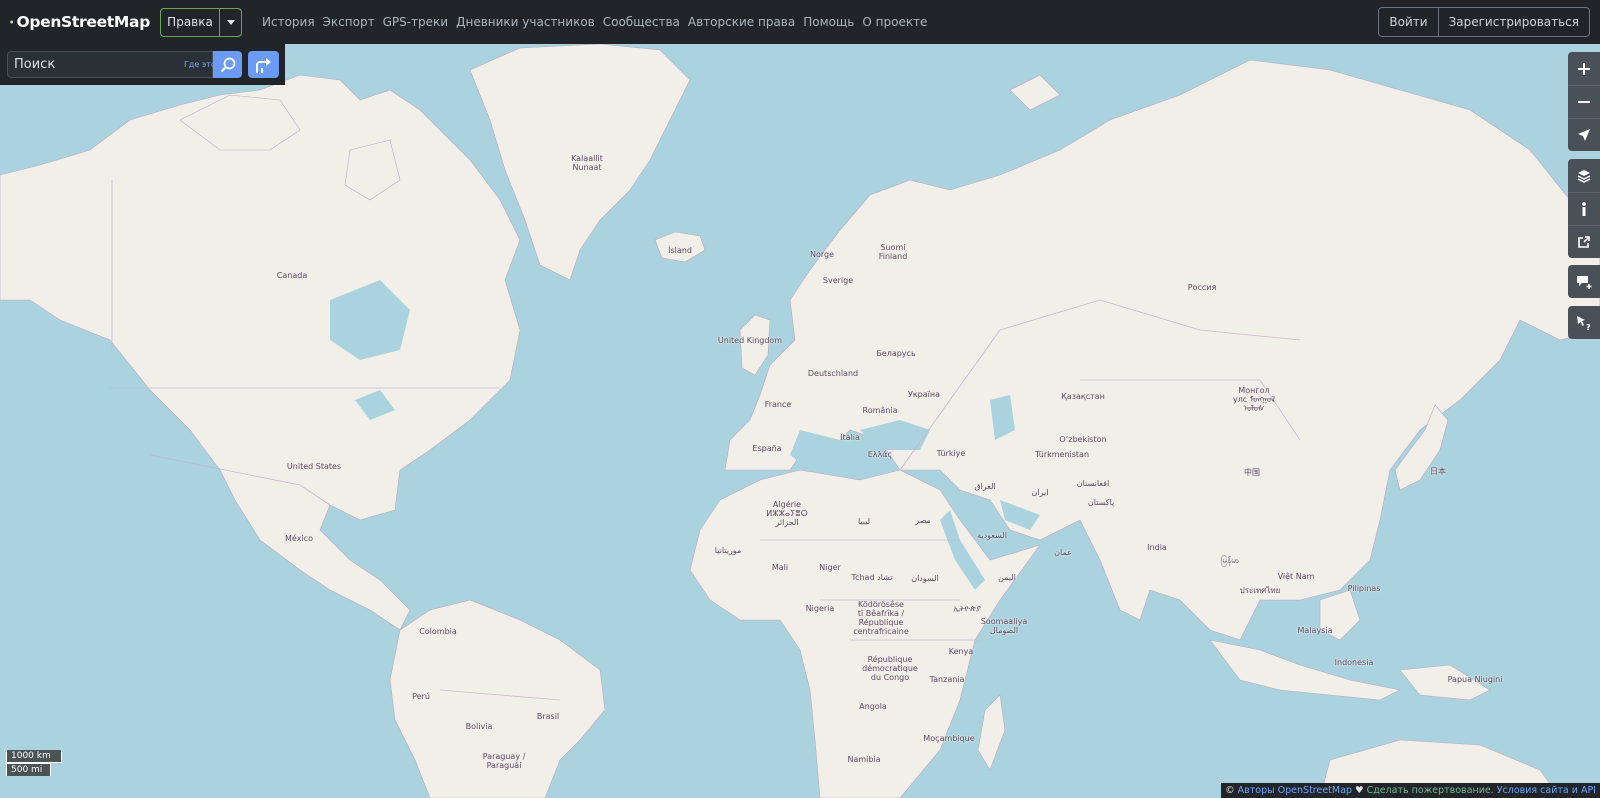  What do you see at coordinates (880, 410) in the screenshot?
I see `label-romania: România` at bounding box center [880, 410].